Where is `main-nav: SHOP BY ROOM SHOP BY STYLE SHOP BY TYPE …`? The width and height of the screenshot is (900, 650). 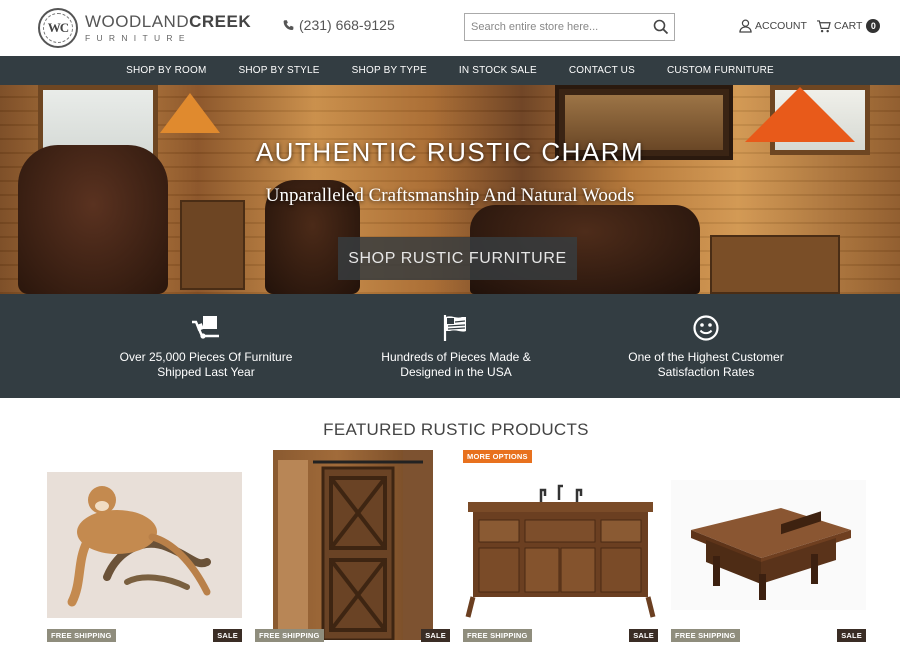 main-nav: SHOP BY ROOM SHOP BY STYLE SHOP BY TYPE … is located at coordinates (450, 70).